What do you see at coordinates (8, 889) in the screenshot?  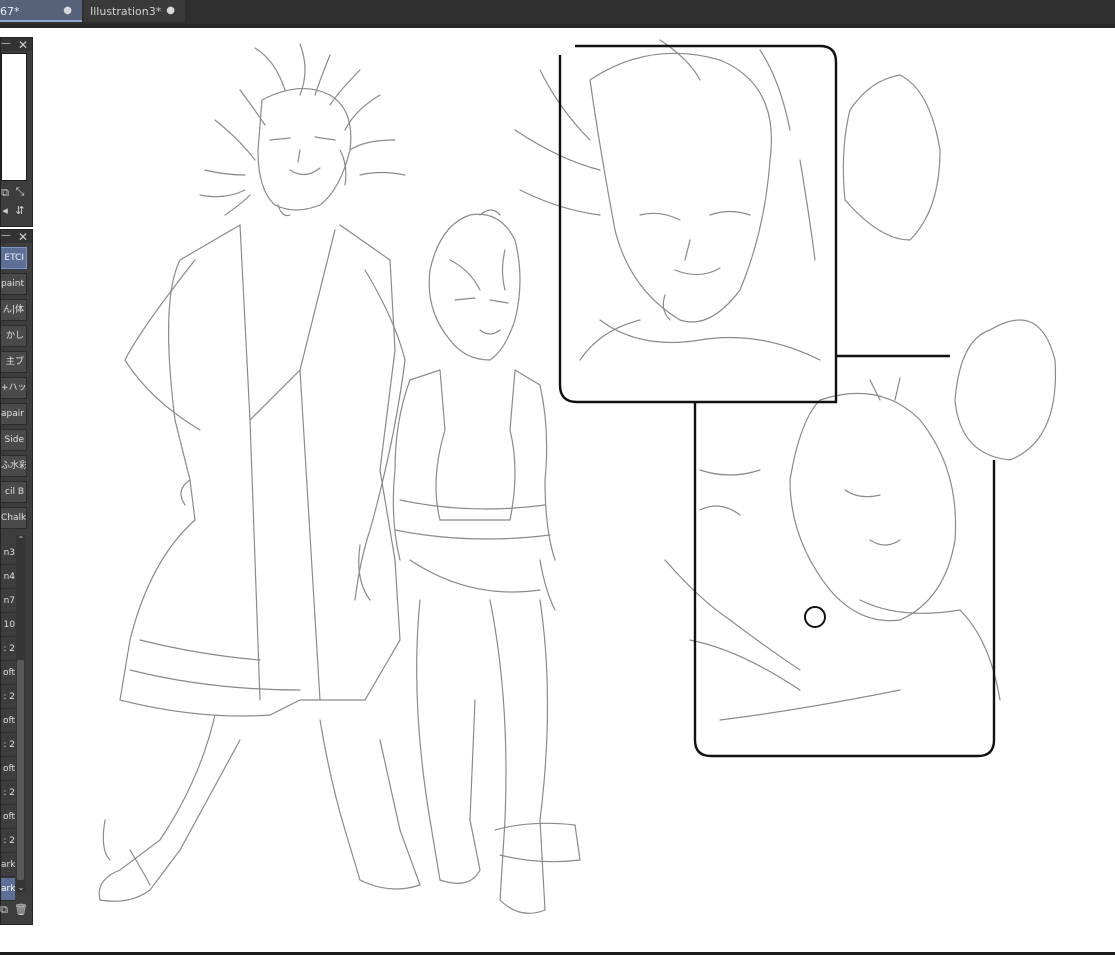 I see `layer-row-selected: ark` at bounding box center [8, 889].